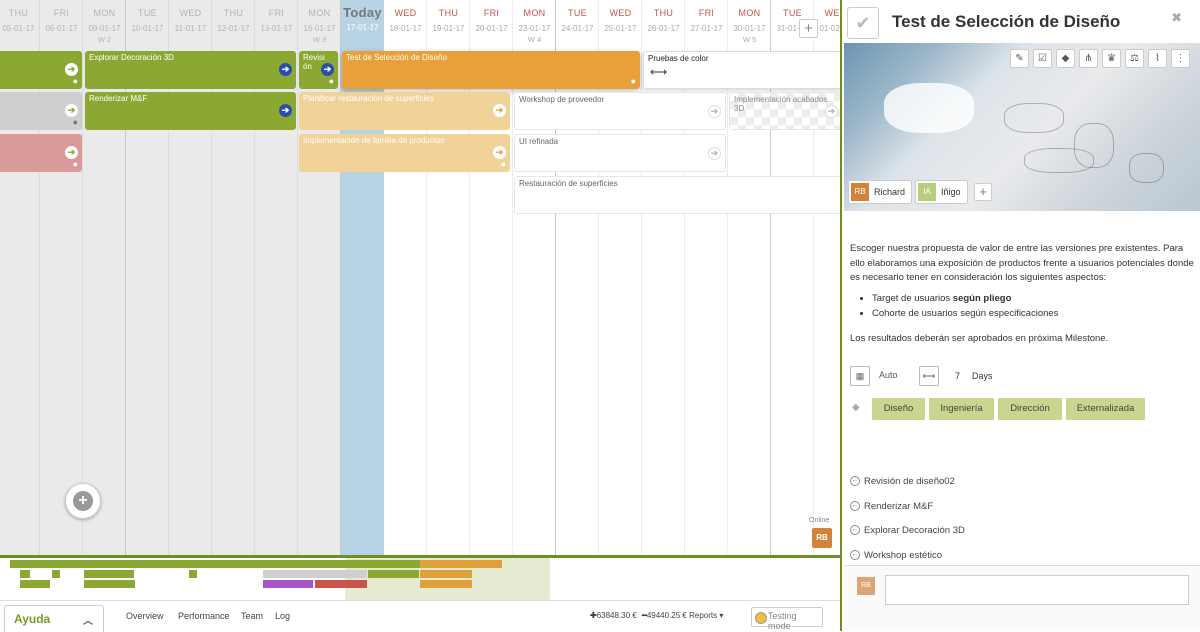 Image resolution: width=1200 pixels, height=632 pixels. I want to click on task-workshop-proveedor: Workshop de proveedor ➔, so click(620, 111).